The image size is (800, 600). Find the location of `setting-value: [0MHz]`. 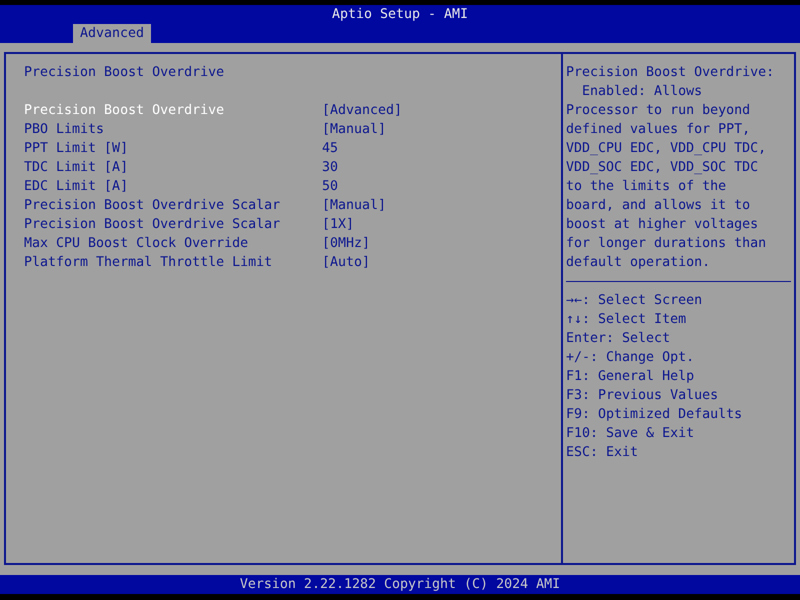

setting-value: [0MHz] is located at coordinates (441, 243).